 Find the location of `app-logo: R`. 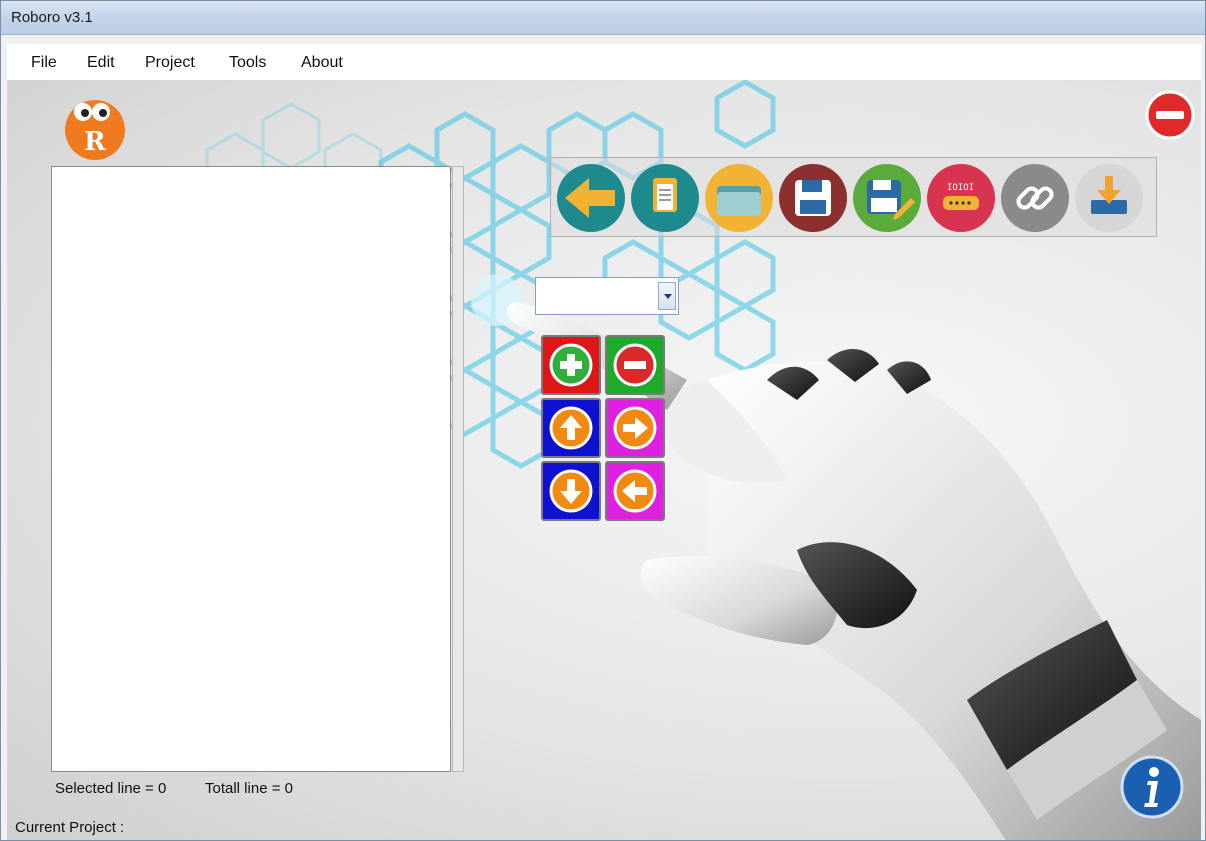

app-logo: R is located at coordinates (95, 130).